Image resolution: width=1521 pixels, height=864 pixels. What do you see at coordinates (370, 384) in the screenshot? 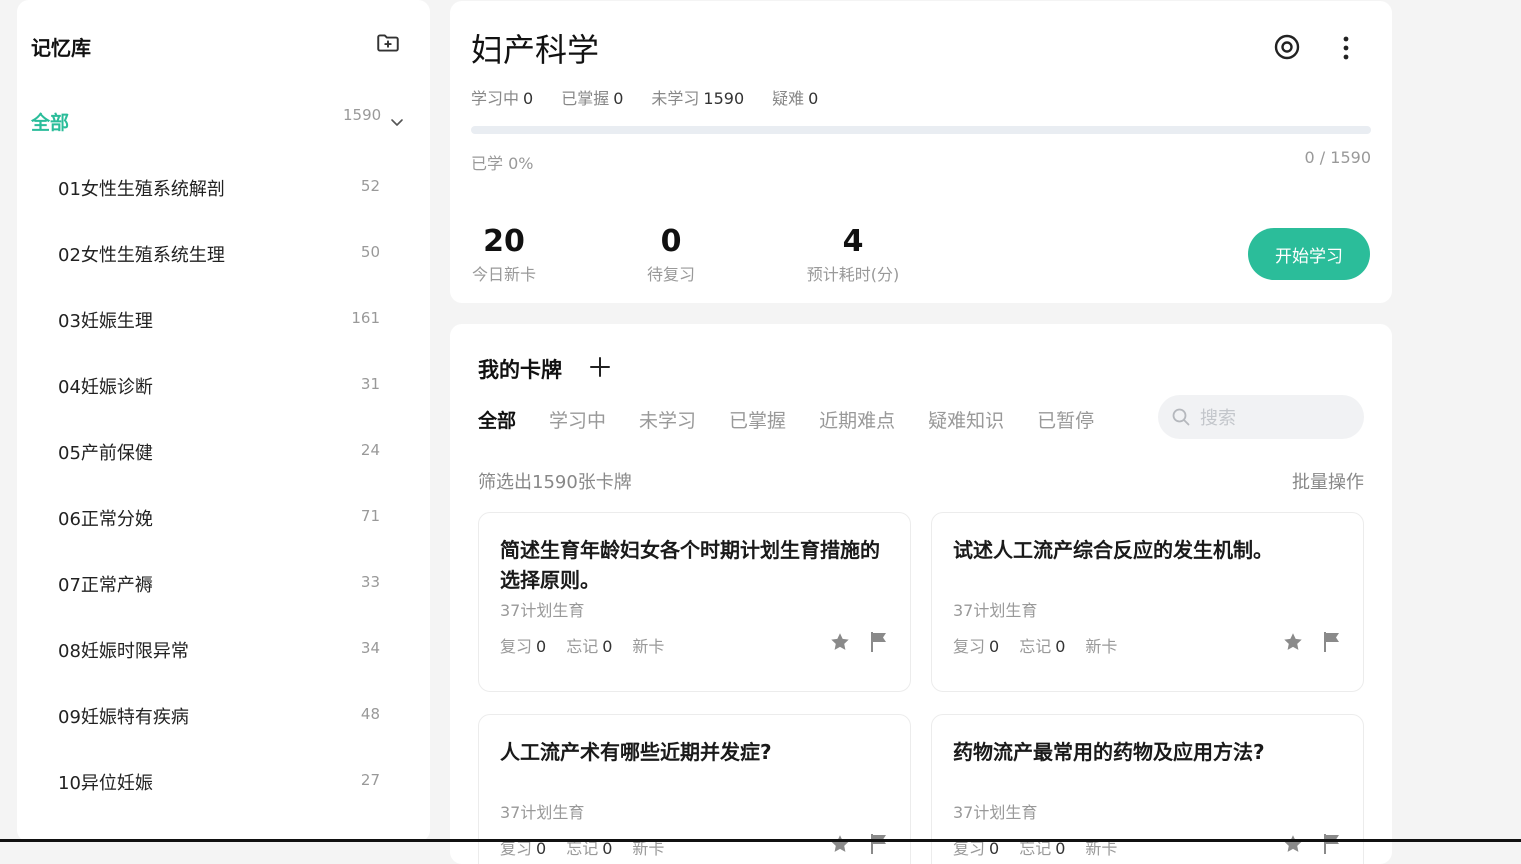
I see `sidebar-item-count: 31` at bounding box center [370, 384].